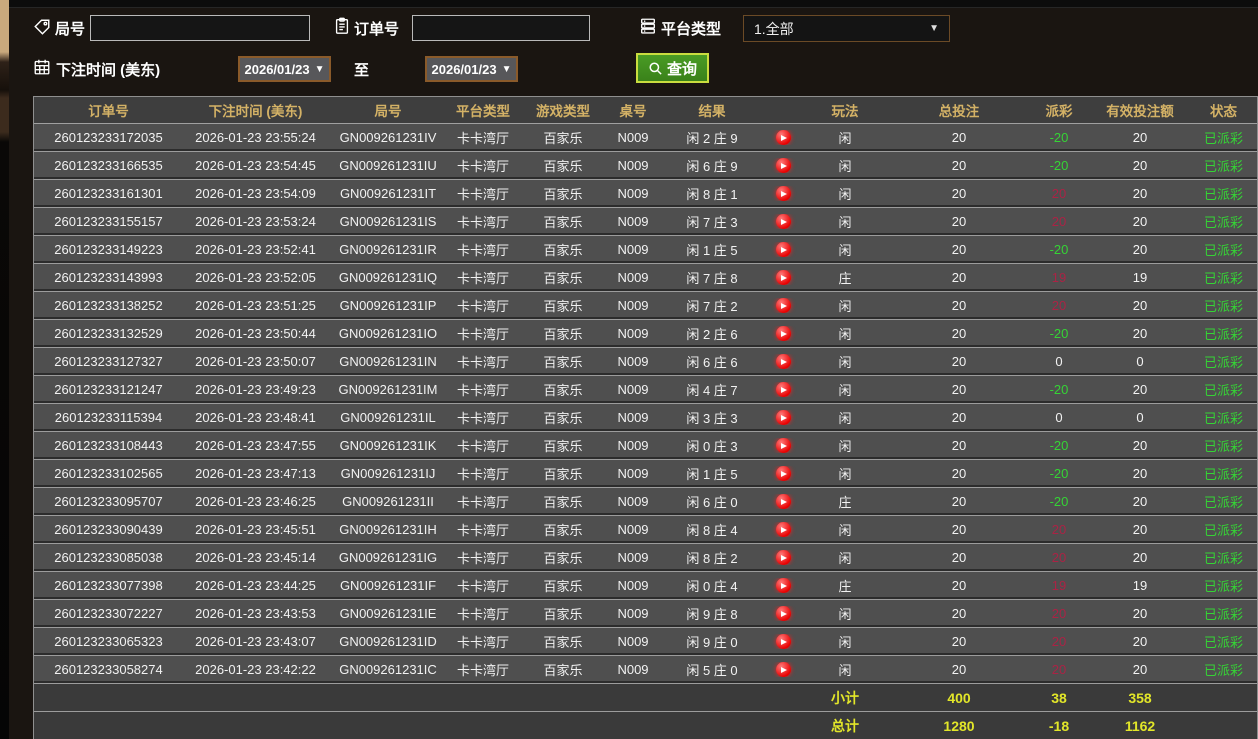 The image size is (1258, 739). Describe the element at coordinates (277, 69) in the screenshot. I see `date-from-value: 2026/01/23` at that location.